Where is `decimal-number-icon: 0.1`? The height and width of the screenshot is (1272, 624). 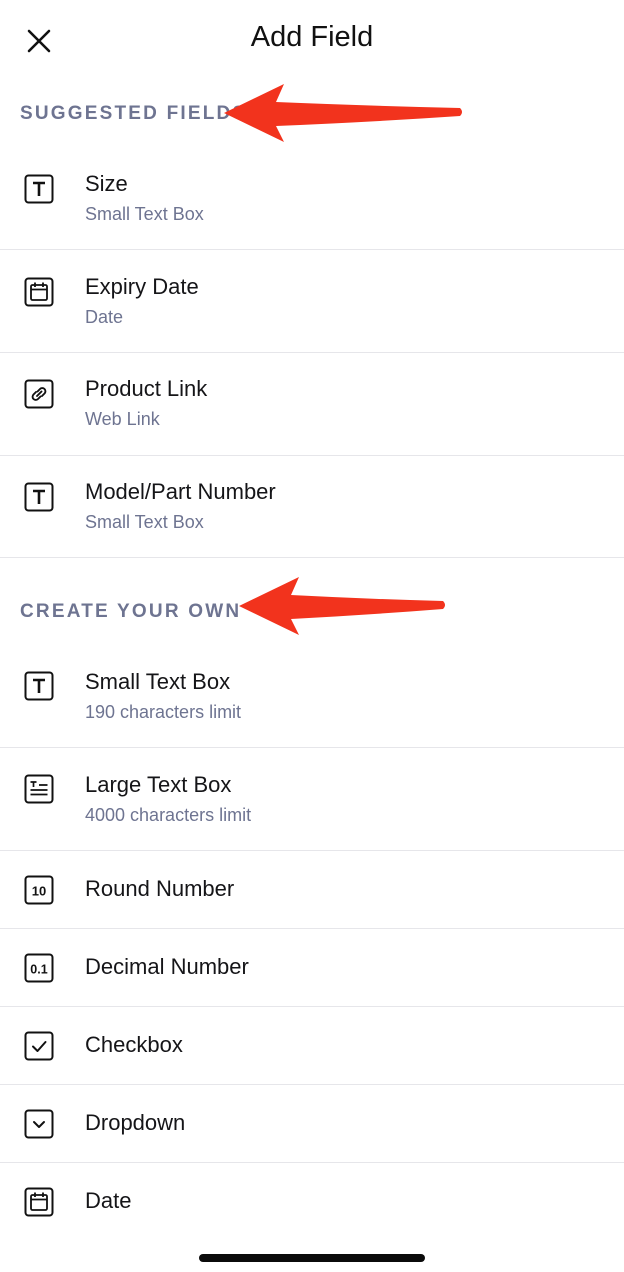
decimal-number-icon: 0.1 is located at coordinates (39, 968).